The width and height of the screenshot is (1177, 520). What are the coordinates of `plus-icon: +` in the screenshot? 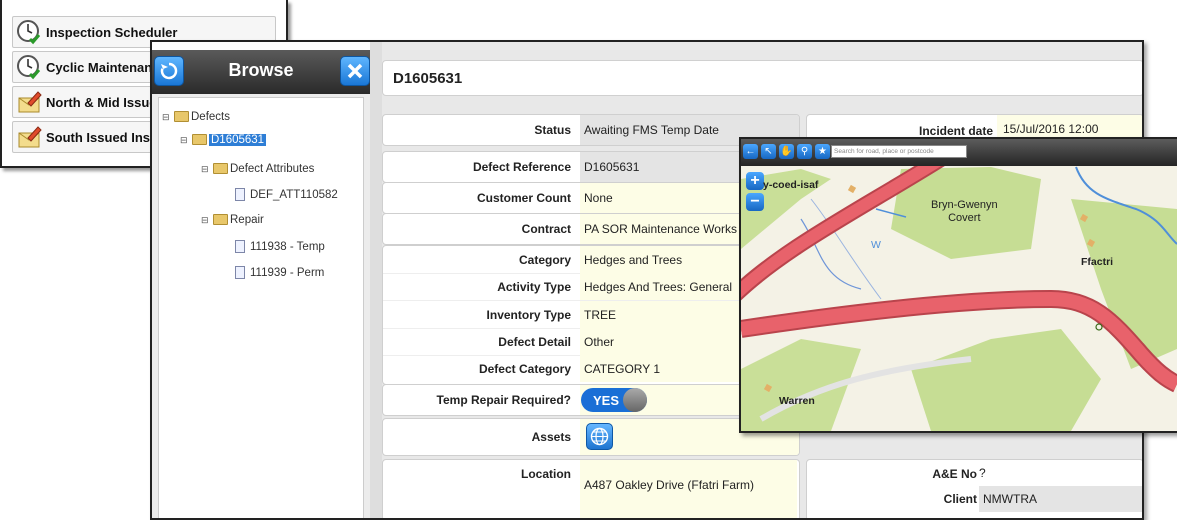 It's located at (755, 180).